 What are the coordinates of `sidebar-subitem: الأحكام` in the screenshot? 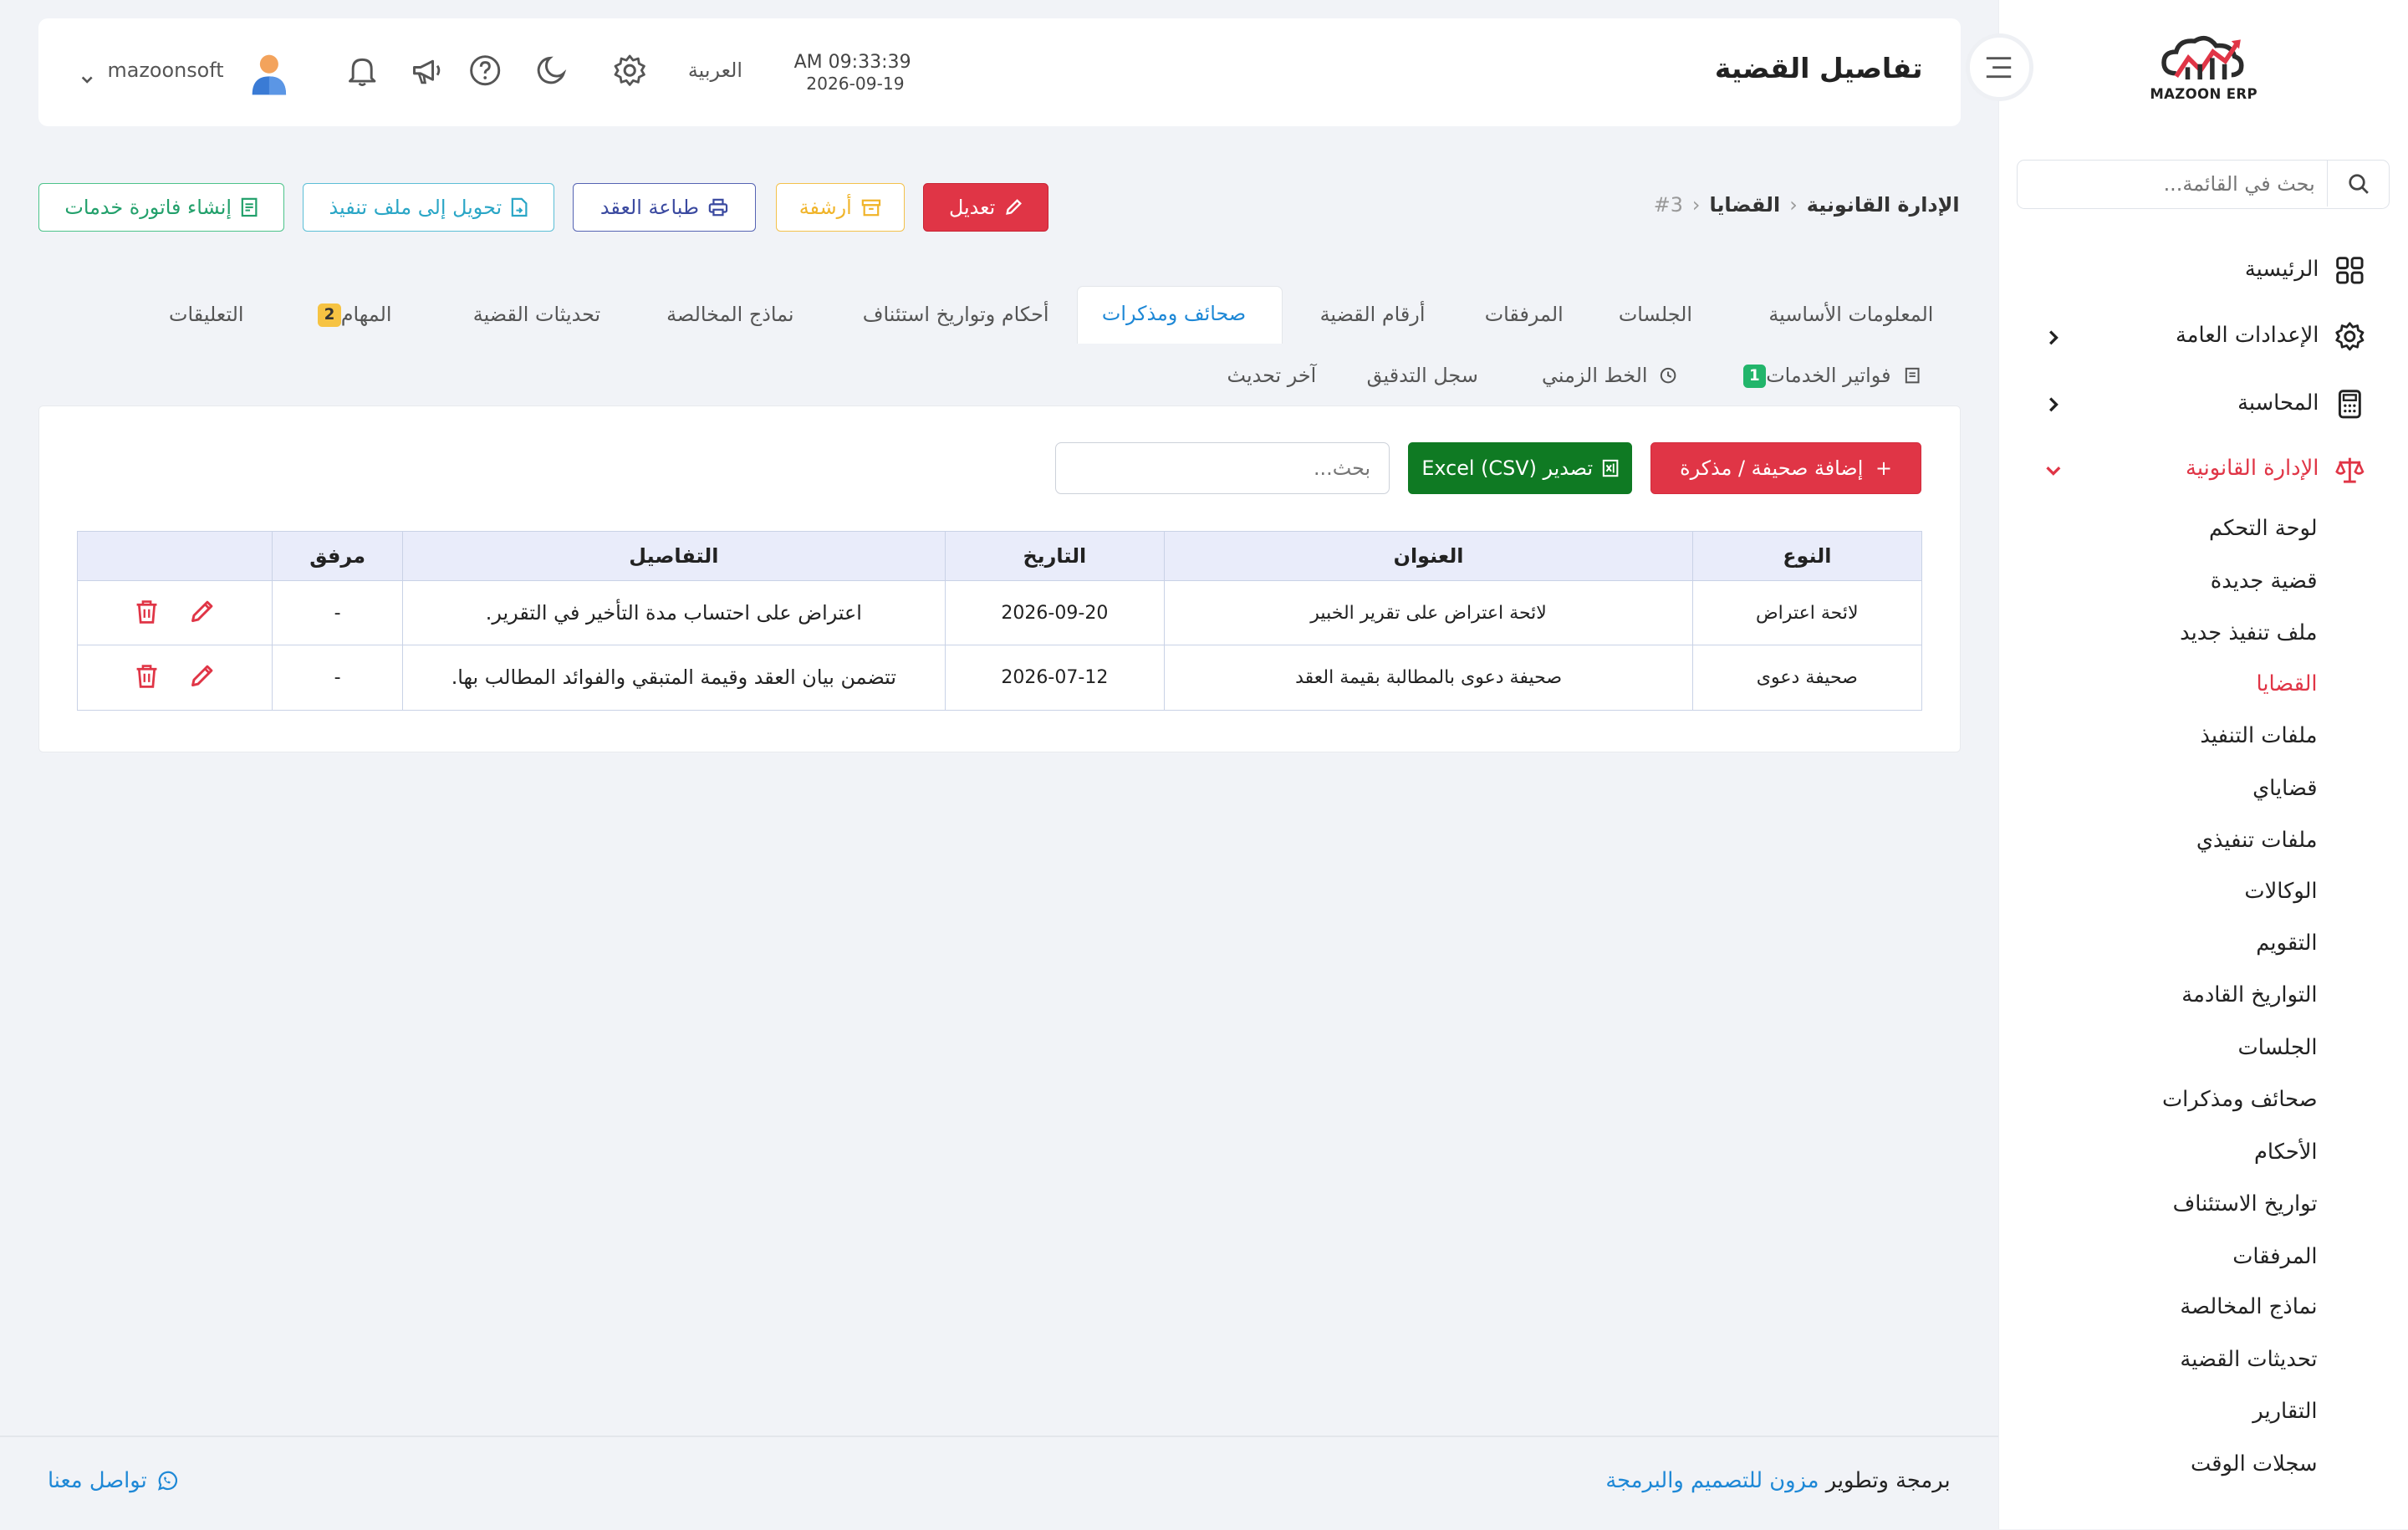 It's located at (2286, 1152).